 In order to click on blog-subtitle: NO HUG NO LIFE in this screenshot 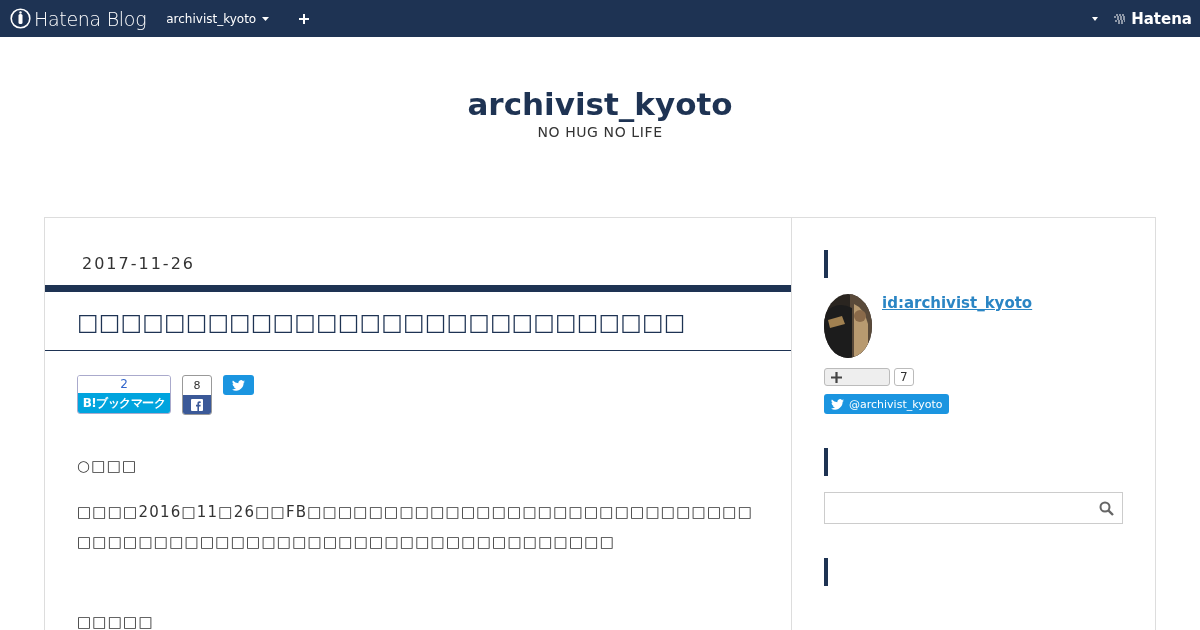, I will do `click(600, 132)`.